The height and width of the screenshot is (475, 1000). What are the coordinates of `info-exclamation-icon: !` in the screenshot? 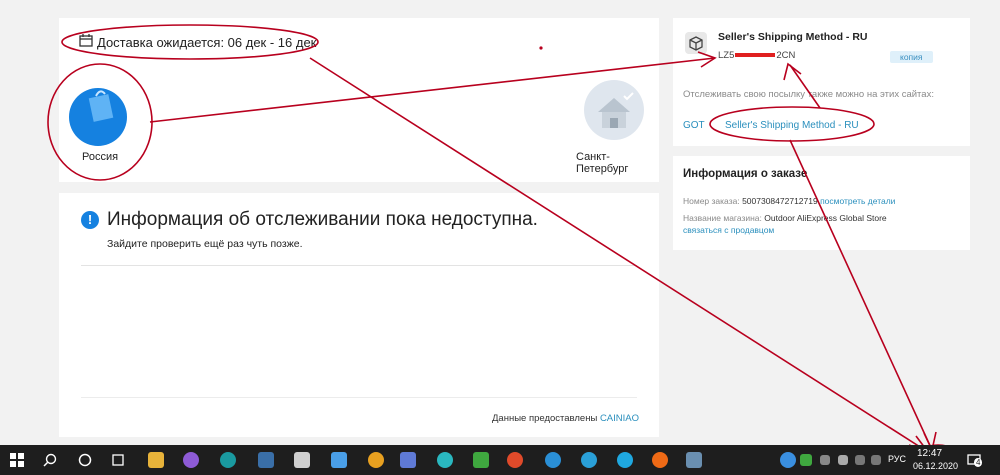 It's located at (90, 220).